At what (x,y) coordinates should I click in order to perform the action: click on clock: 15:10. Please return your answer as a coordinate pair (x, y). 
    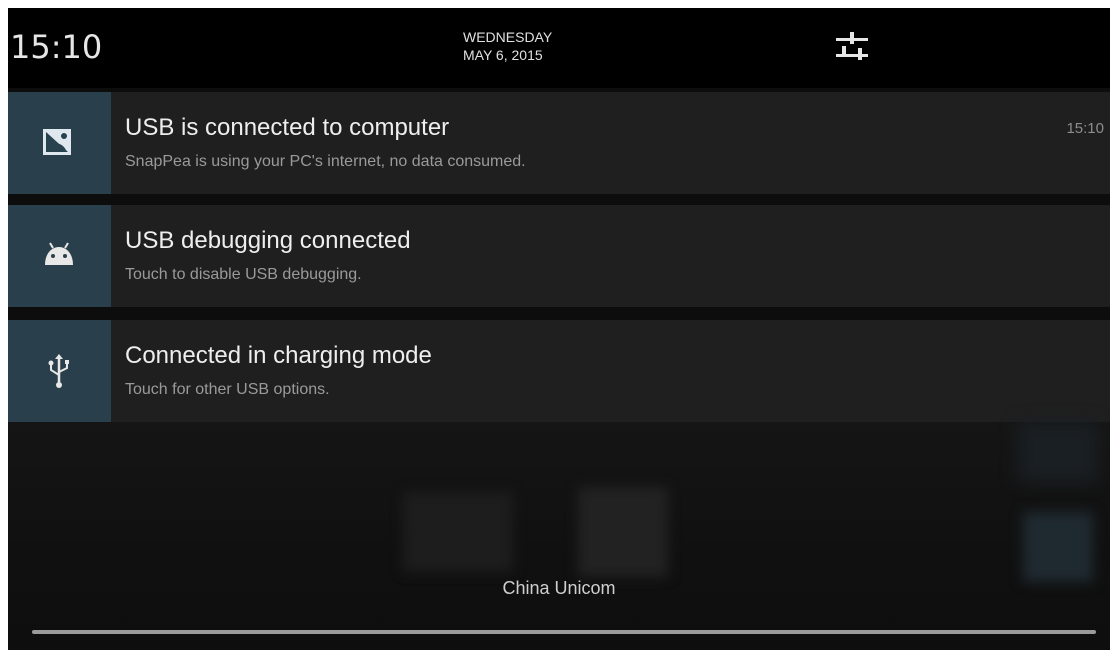
    Looking at the image, I should click on (56, 47).